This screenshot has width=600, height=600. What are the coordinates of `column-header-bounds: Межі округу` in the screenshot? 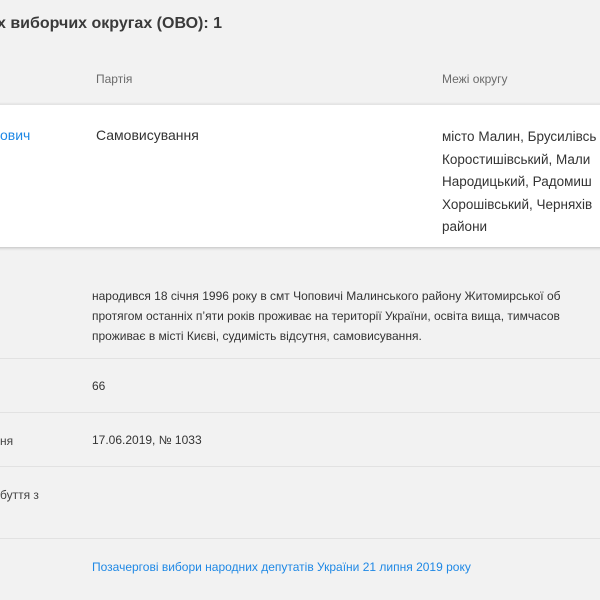 It's located at (475, 79).